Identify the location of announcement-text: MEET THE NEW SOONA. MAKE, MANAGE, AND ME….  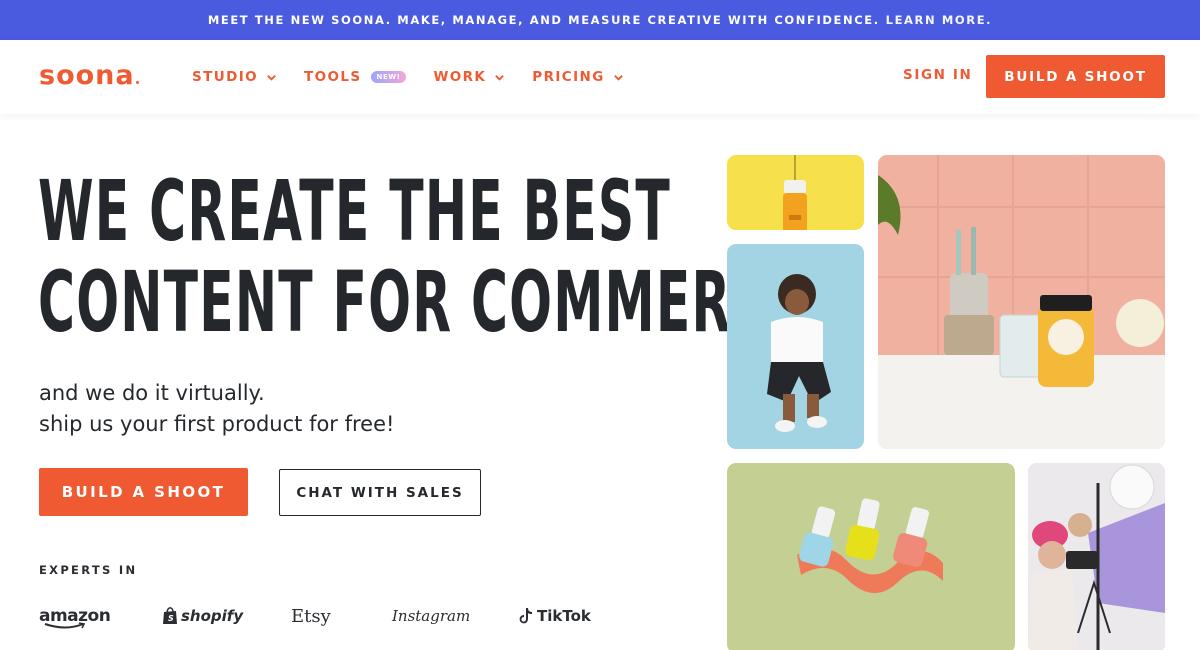
(543, 20).